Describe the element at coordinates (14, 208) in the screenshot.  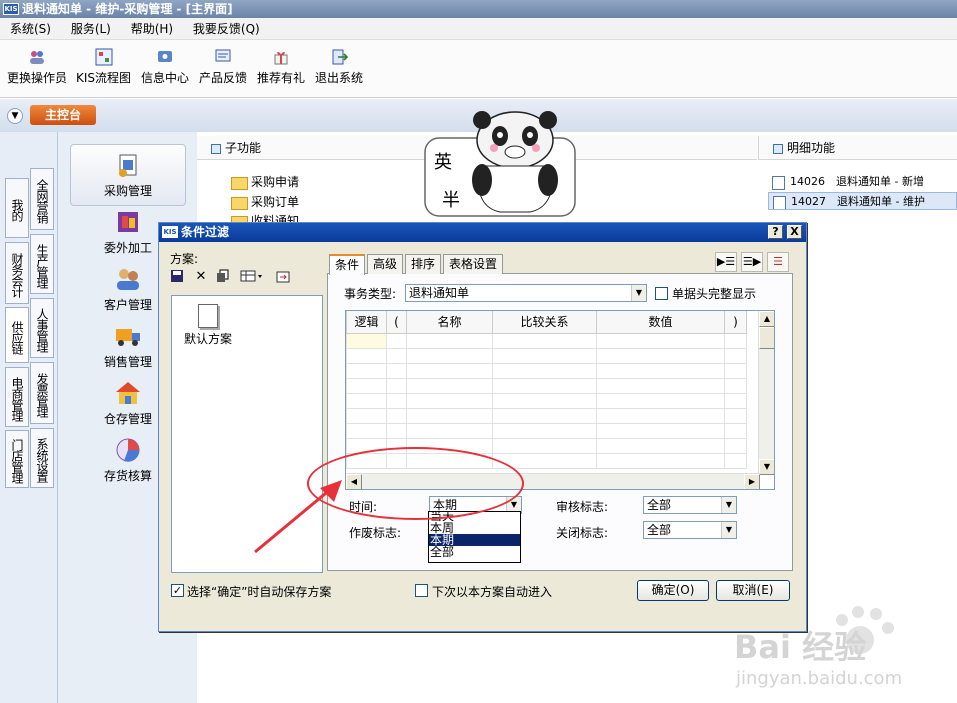
I see `tab-my-kis: 我的KIS` at that location.